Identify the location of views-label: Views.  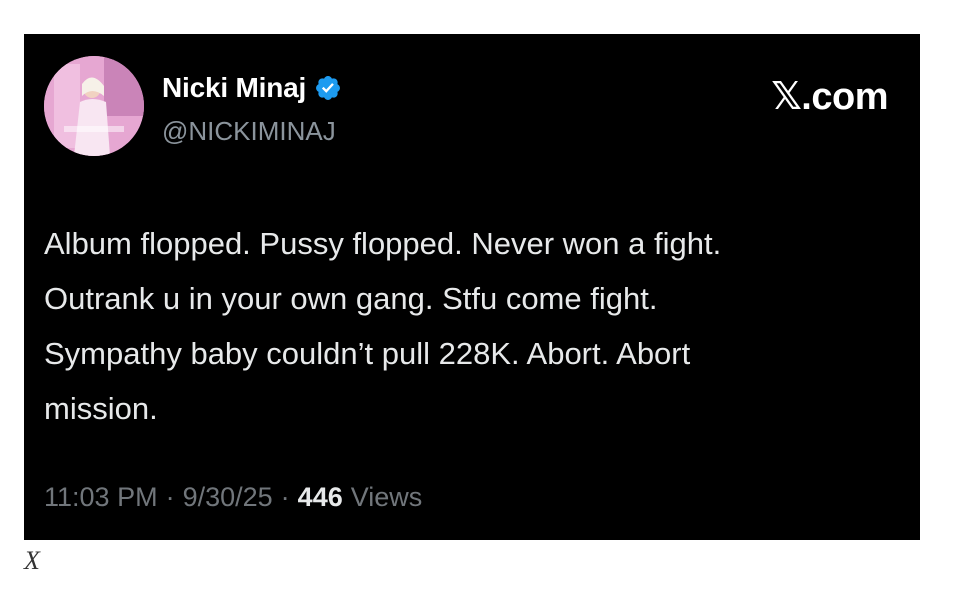
(386, 497).